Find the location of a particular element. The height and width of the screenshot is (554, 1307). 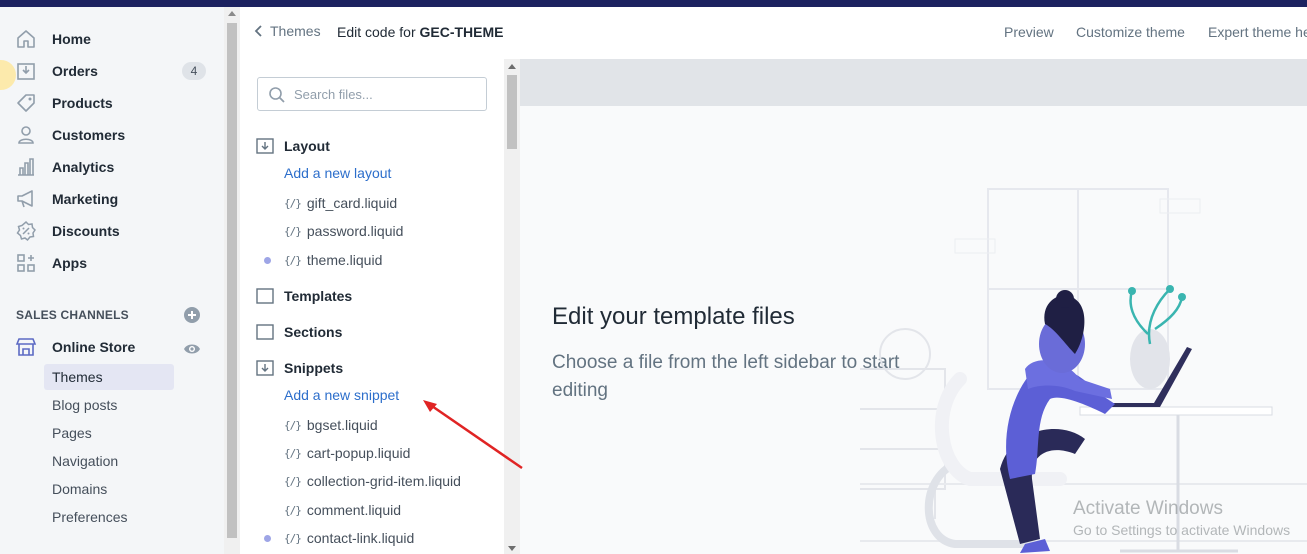

search-box is located at coordinates (372, 94).